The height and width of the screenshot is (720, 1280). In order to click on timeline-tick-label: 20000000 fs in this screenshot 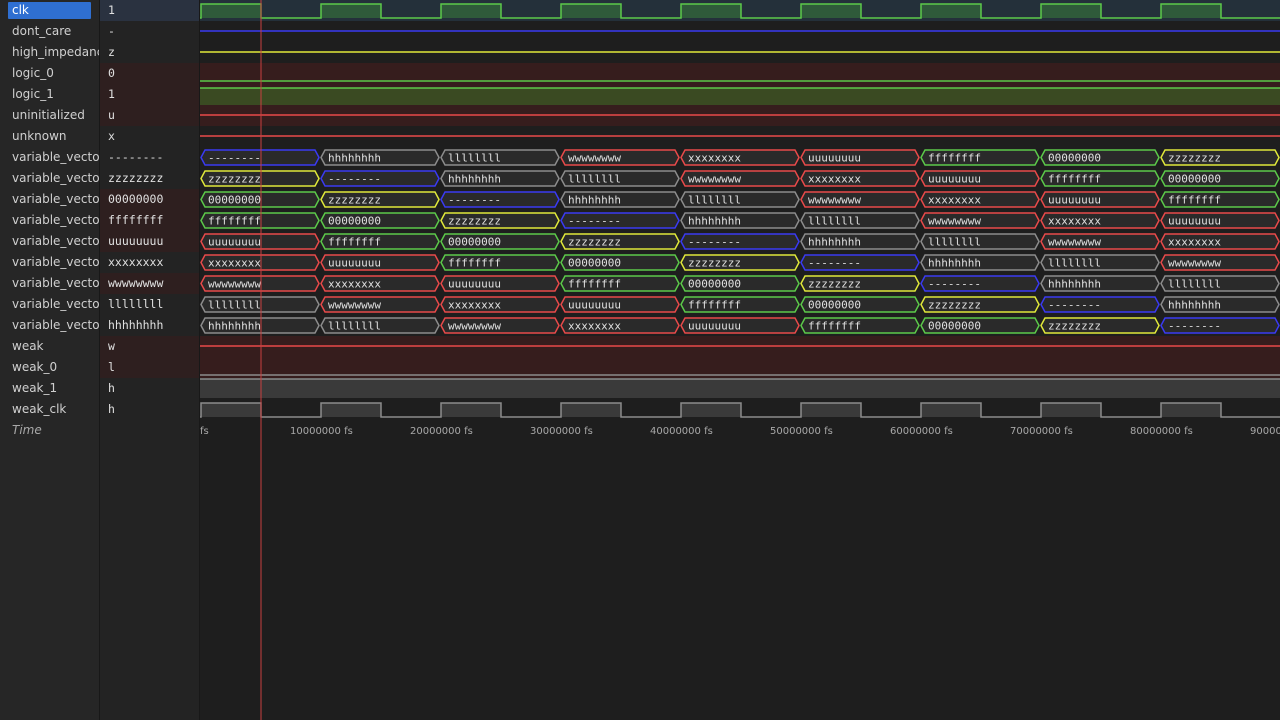, I will do `click(441, 431)`.